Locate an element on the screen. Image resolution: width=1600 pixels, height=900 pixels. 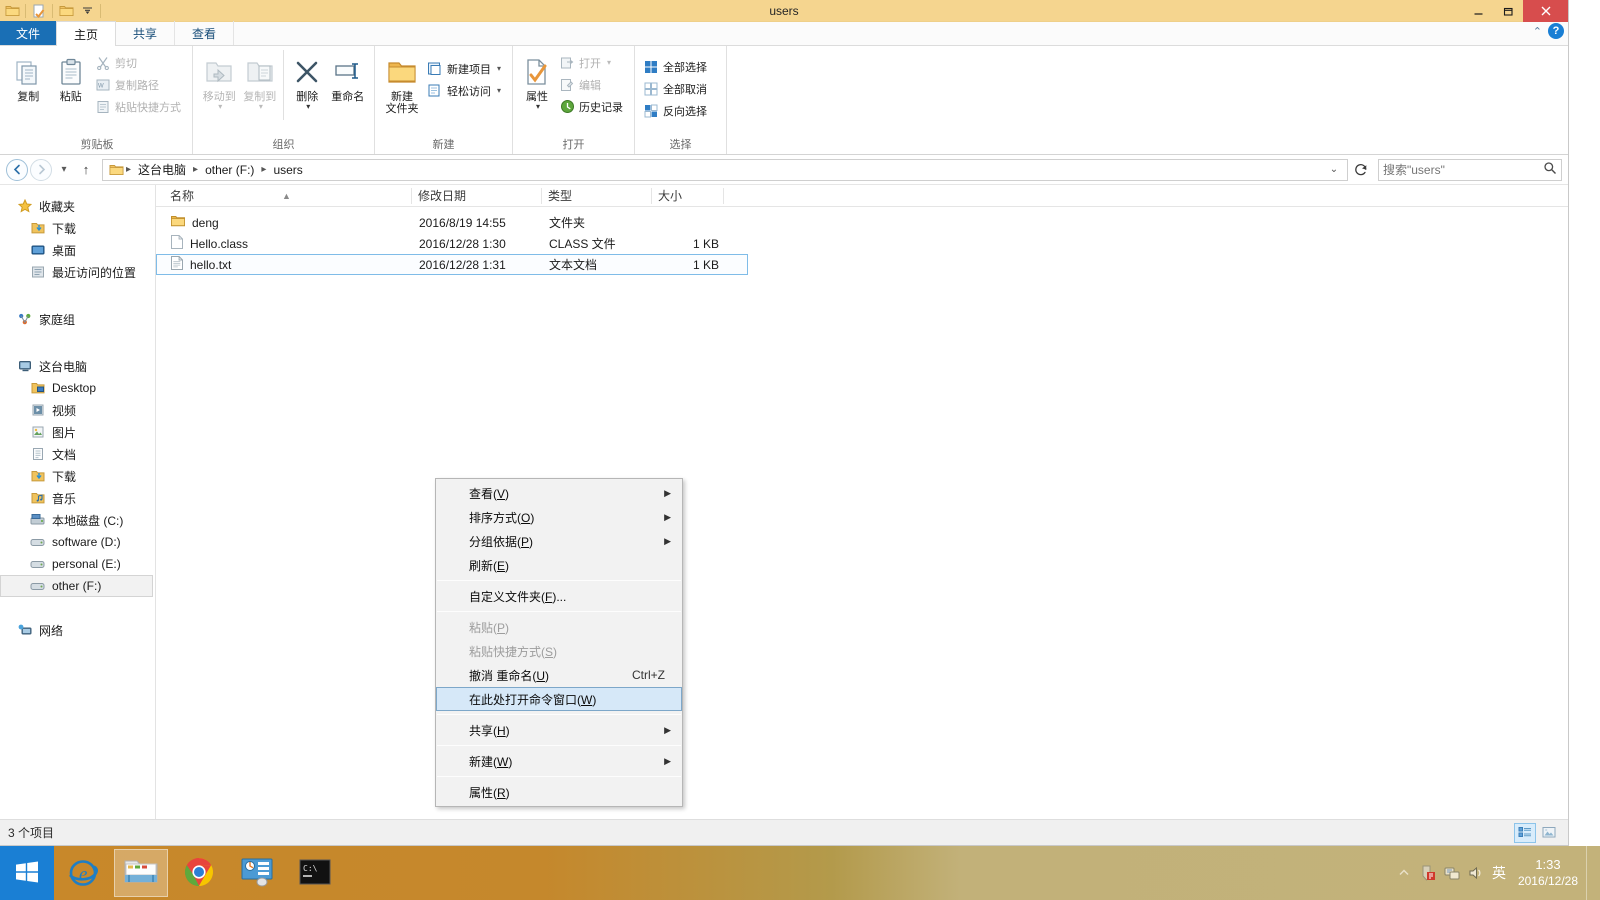
copy-button: 复制 is located at coordinates (28, 78).